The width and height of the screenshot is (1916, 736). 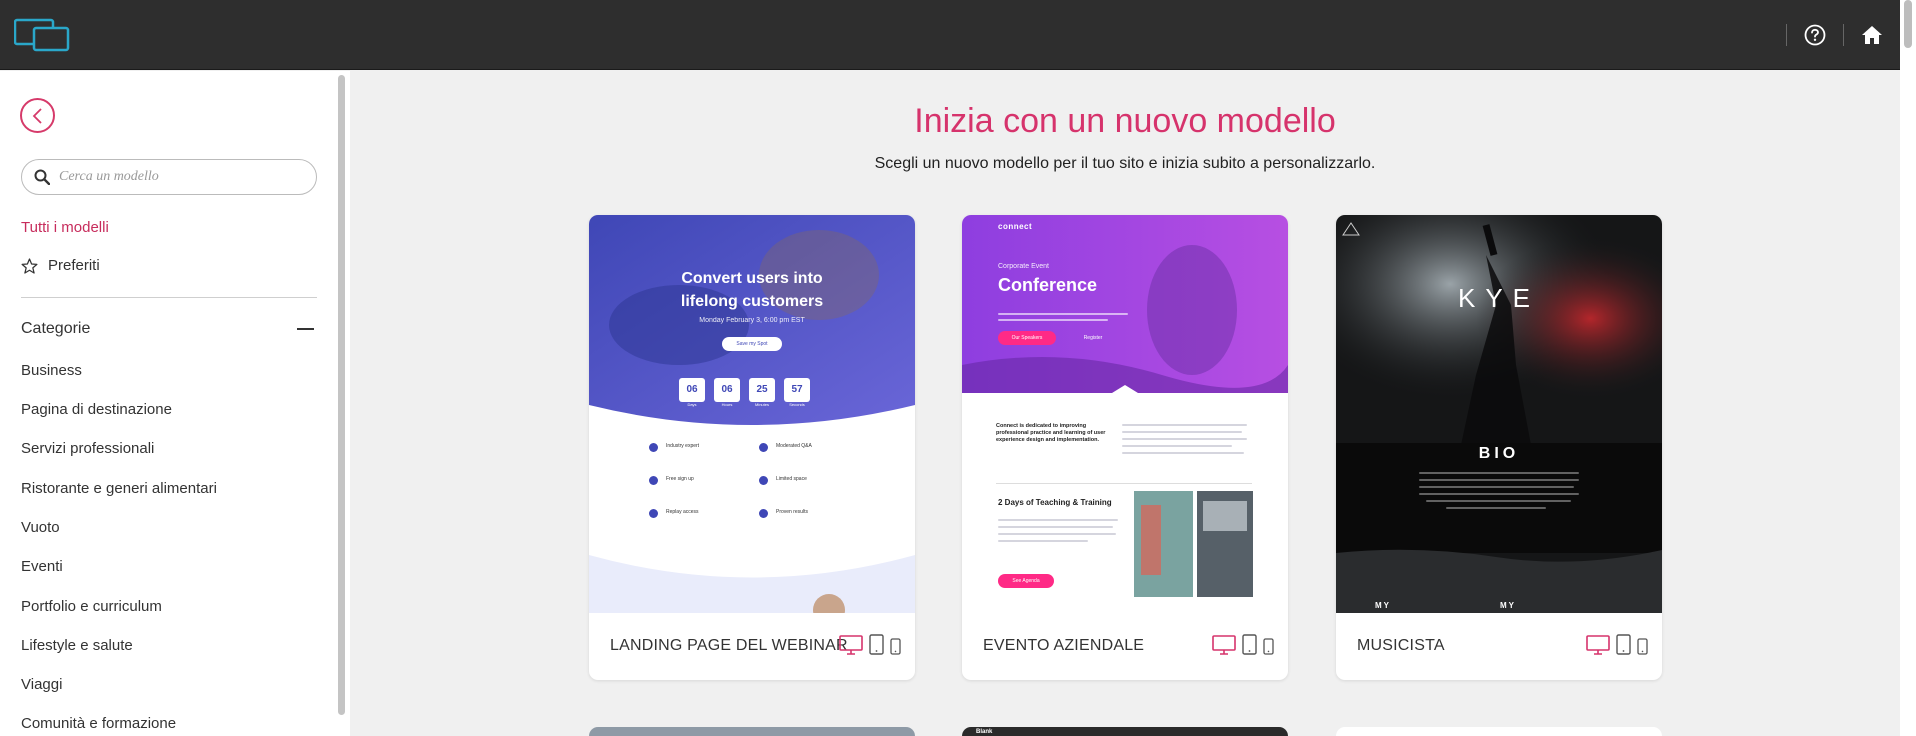 What do you see at coordinates (752, 344) in the screenshot?
I see `preview-button: Save my Spot` at bounding box center [752, 344].